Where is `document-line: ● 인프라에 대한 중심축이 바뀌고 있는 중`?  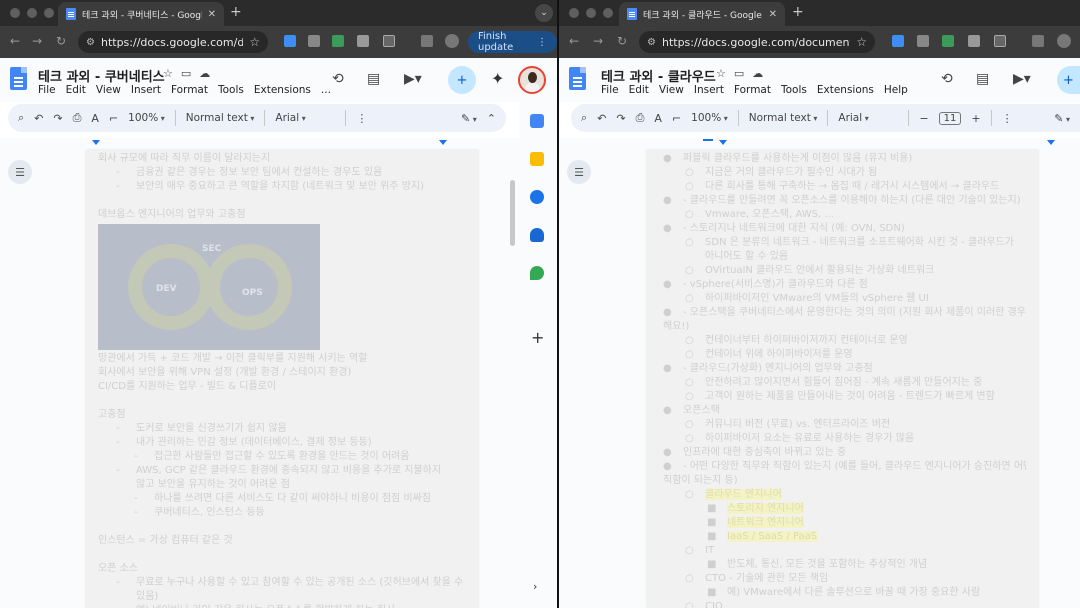
document-line: ● 인프라에 대한 중심축이 바뀌고 있는 중 is located at coordinates (844, 453).